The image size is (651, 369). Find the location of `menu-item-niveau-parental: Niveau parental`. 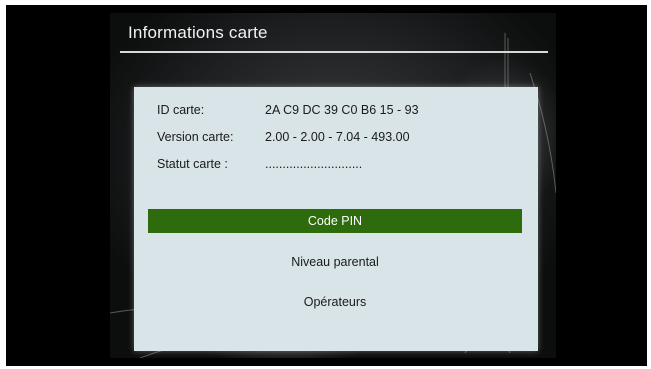

menu-item-niveau-parental: Niveau parental is located at coordinates (335, 262).